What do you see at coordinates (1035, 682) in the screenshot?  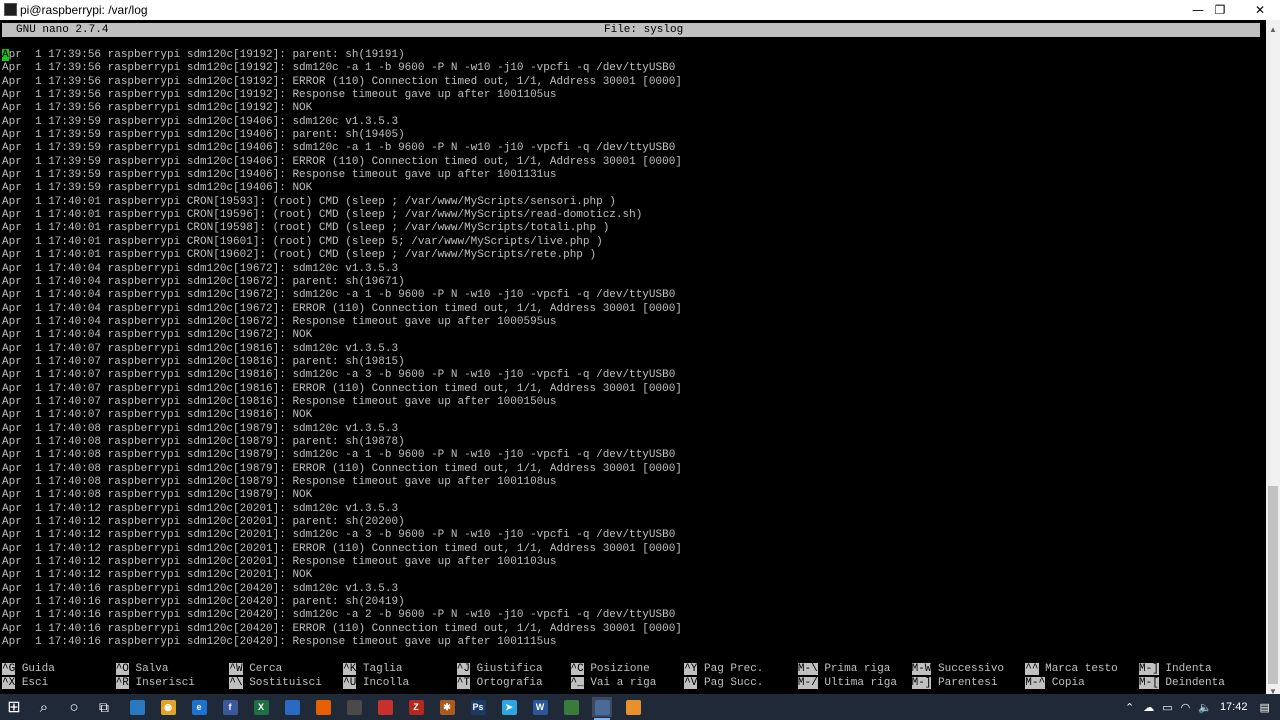 I see `shortcut-key: M-^` at bounding box center [1035, 682].